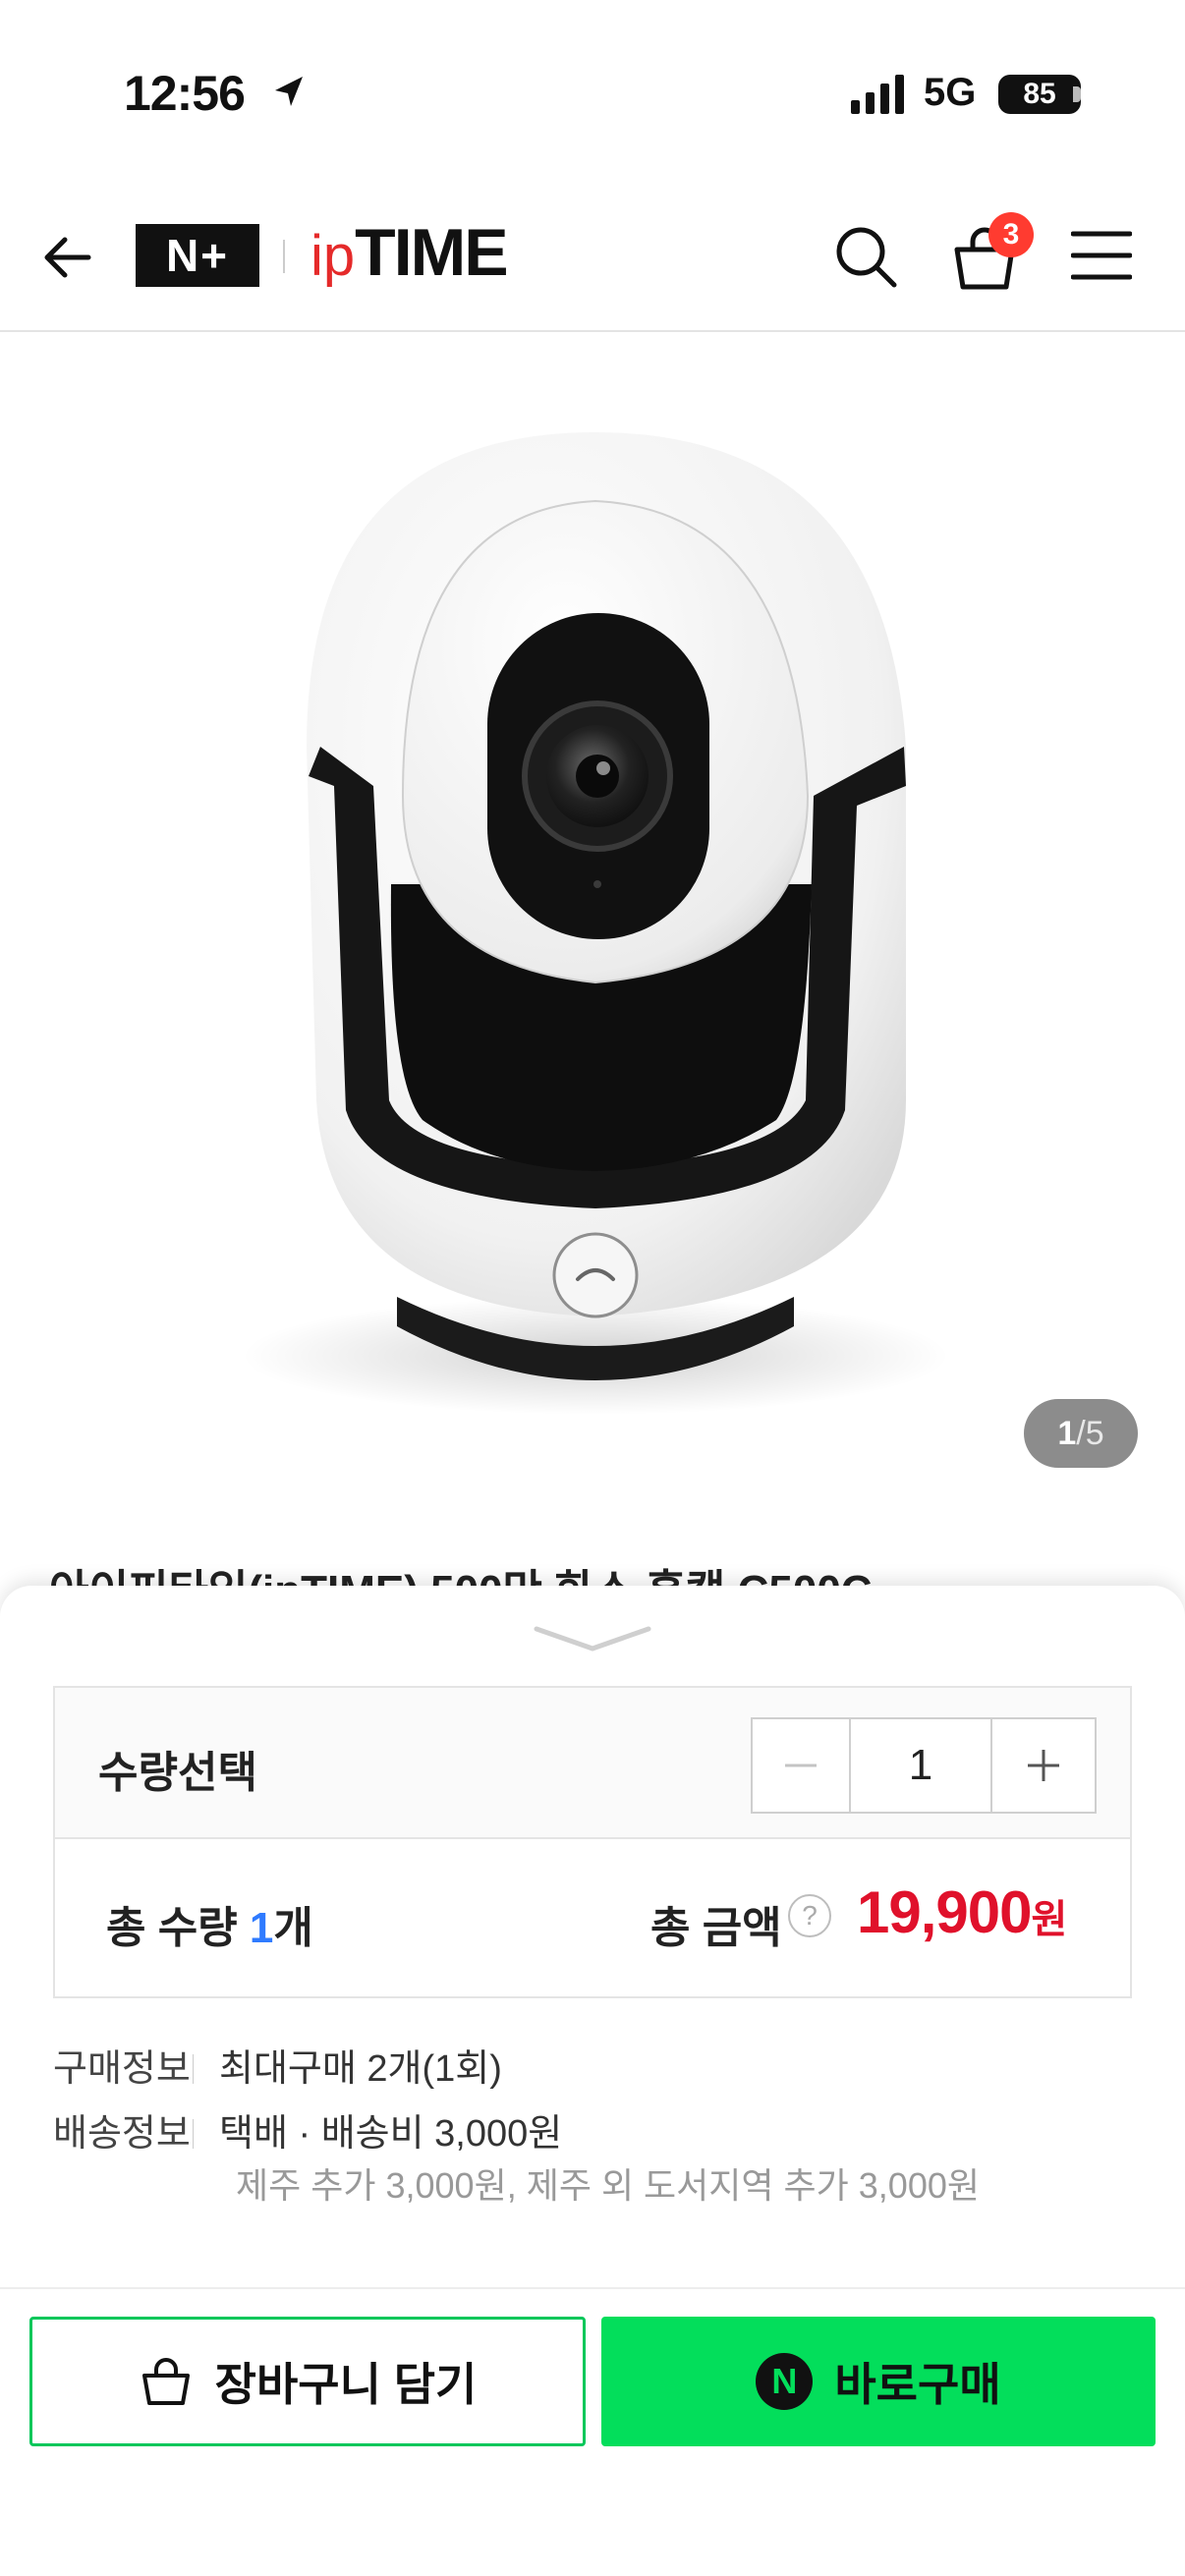 The image size is (1185, 2576). I want to click on add-to-cart-button: 장바구니 담기, so click(308, 2381).